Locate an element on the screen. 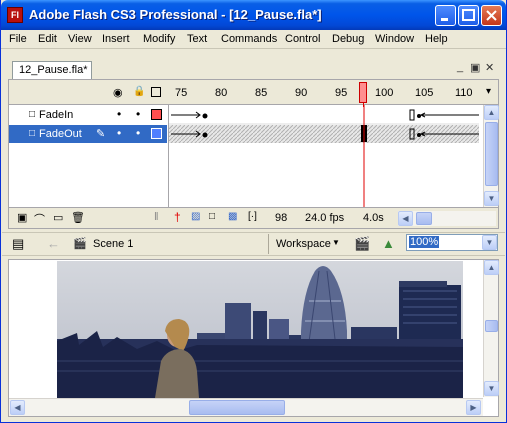  menu-help: Help is located at coordinates (436, 39).